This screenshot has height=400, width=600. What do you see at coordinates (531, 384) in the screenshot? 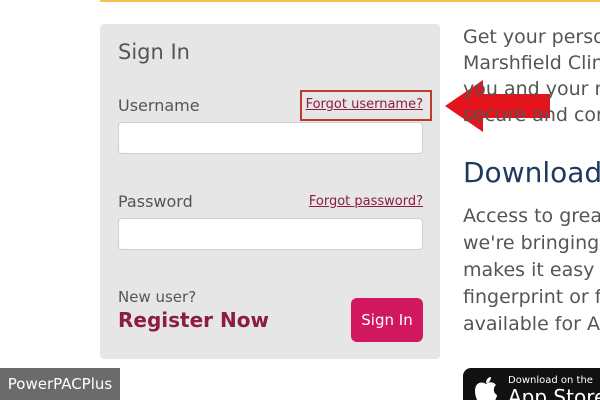
I see `app-store-badge: Download on the App Store` at bounding box center [531, 384].